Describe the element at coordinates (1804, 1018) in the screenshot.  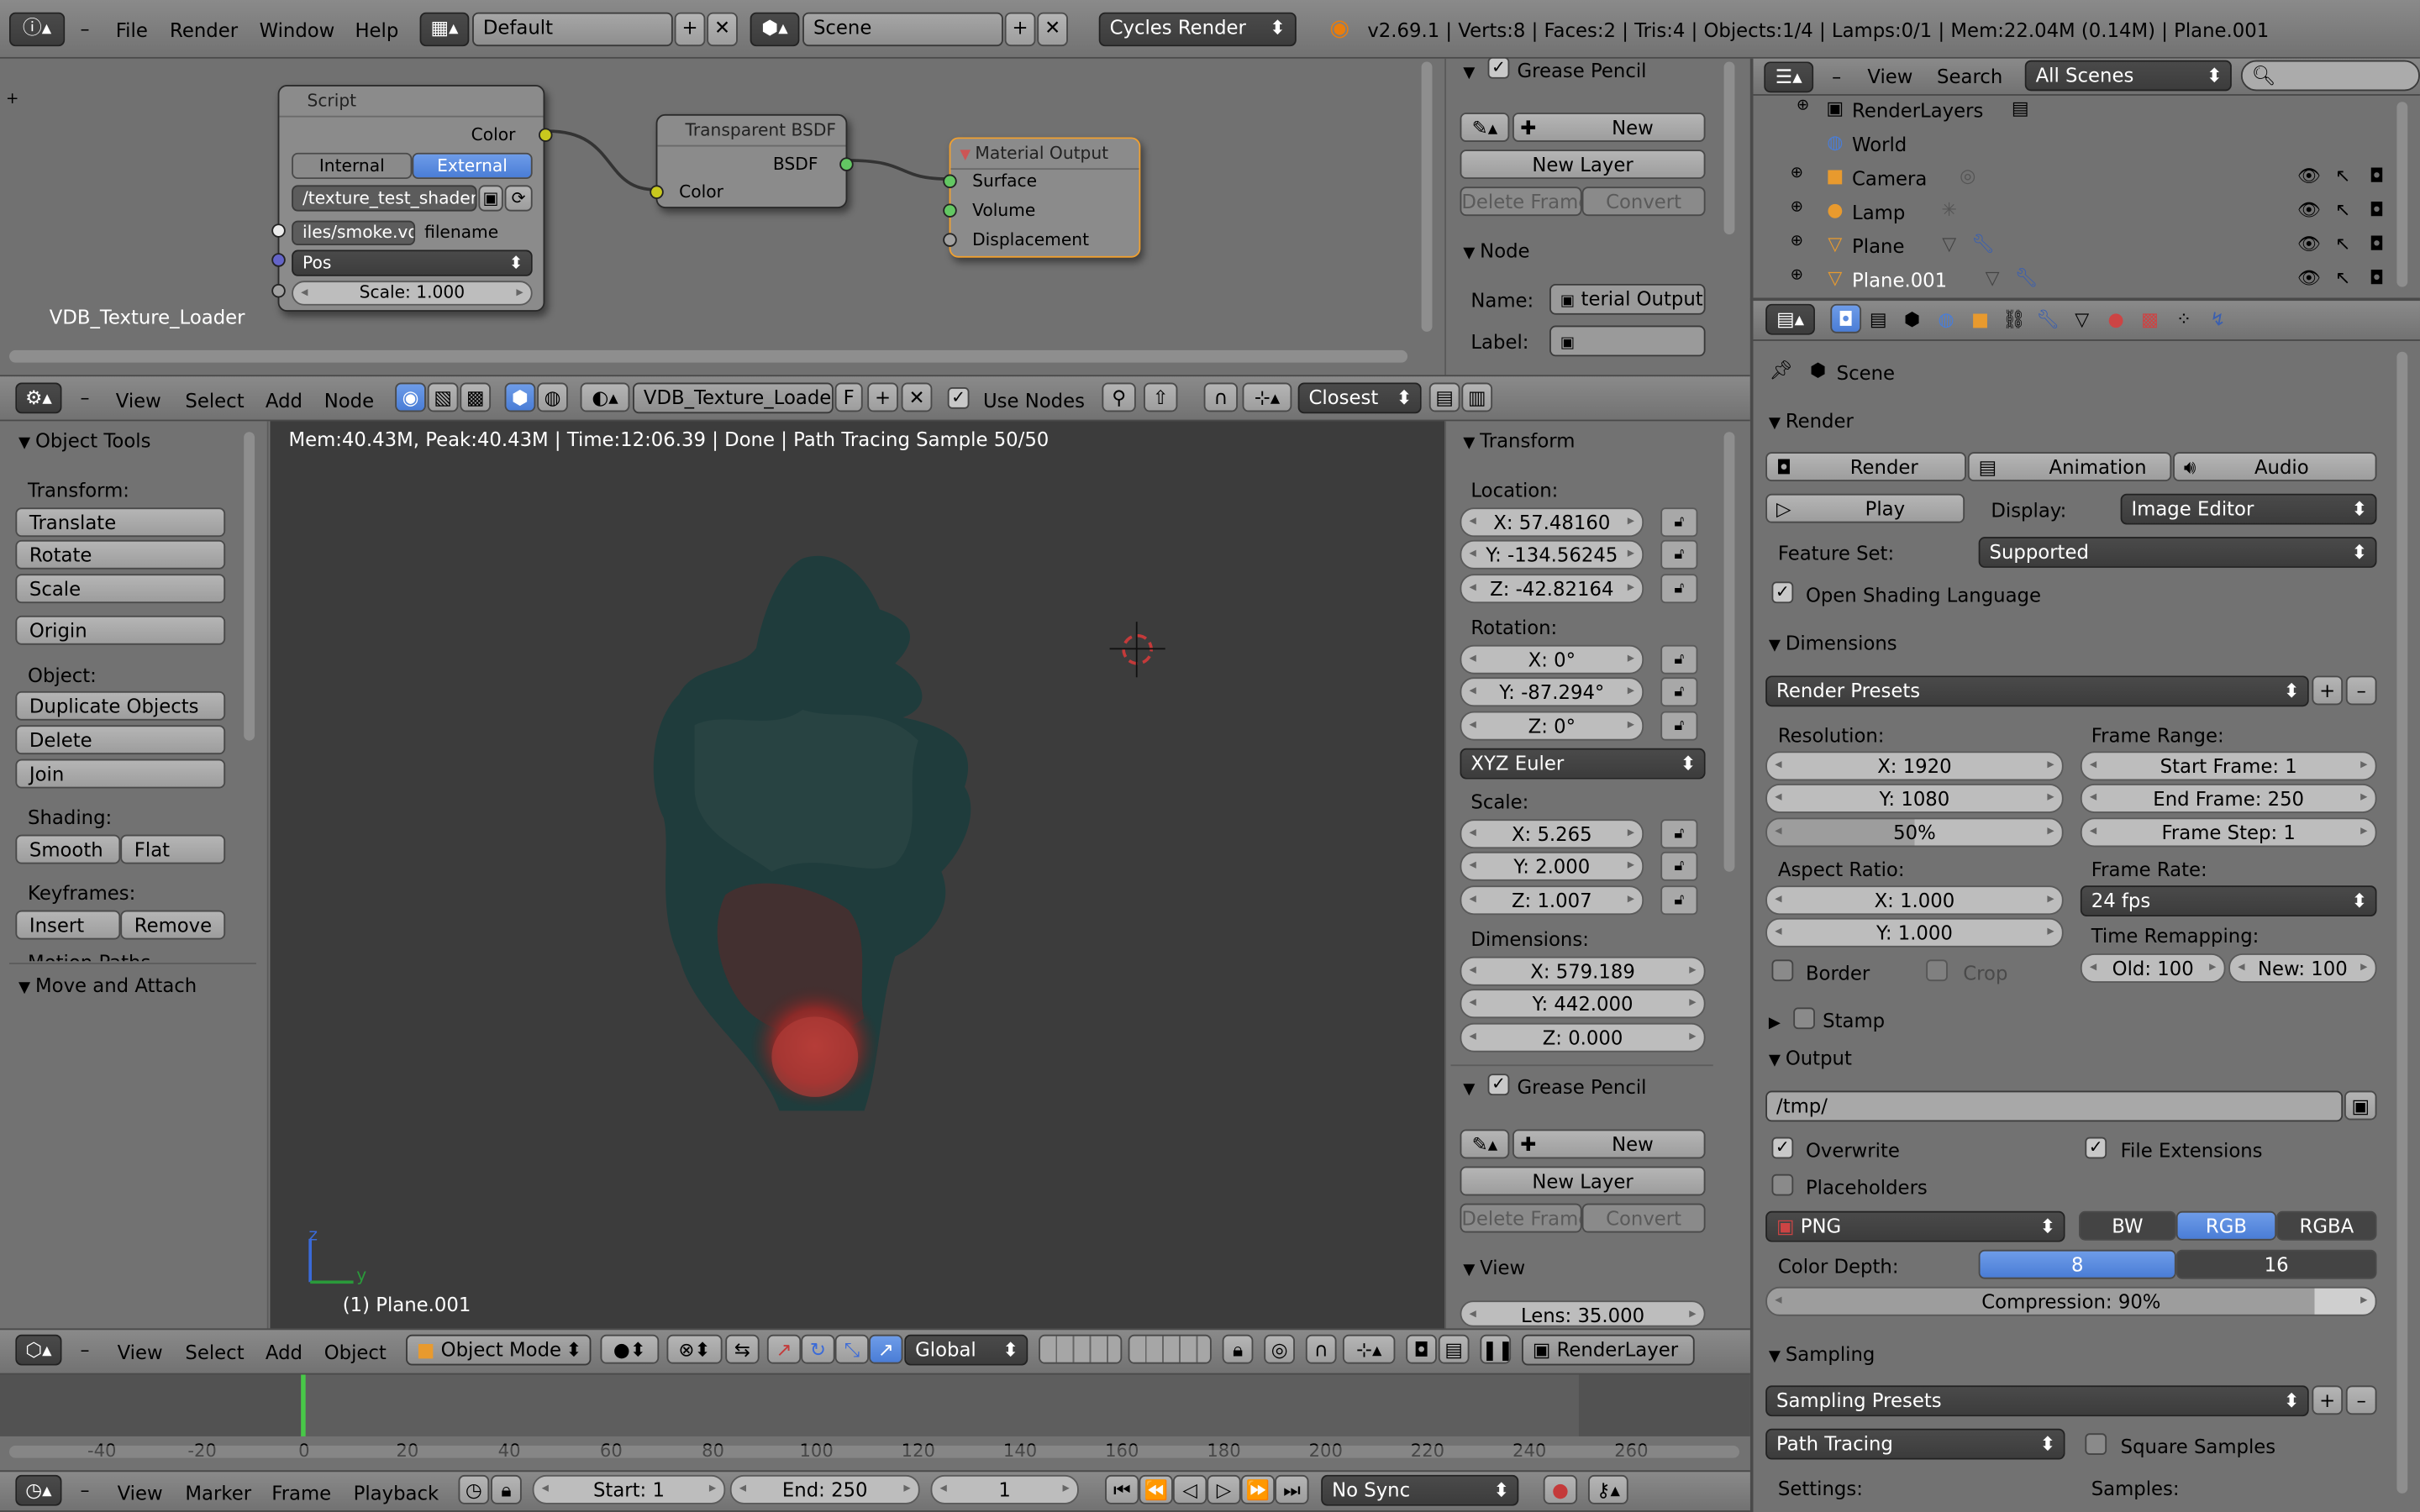
I see `stamp-checkbox` at that location.